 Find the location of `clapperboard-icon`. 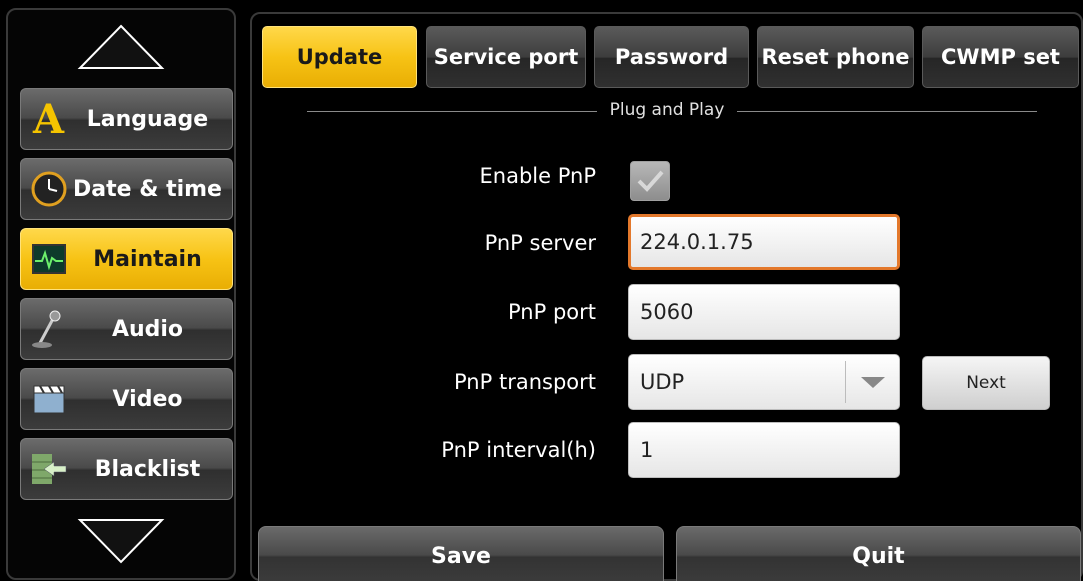

clapperboard-icon is located at coordinates (49, 399).